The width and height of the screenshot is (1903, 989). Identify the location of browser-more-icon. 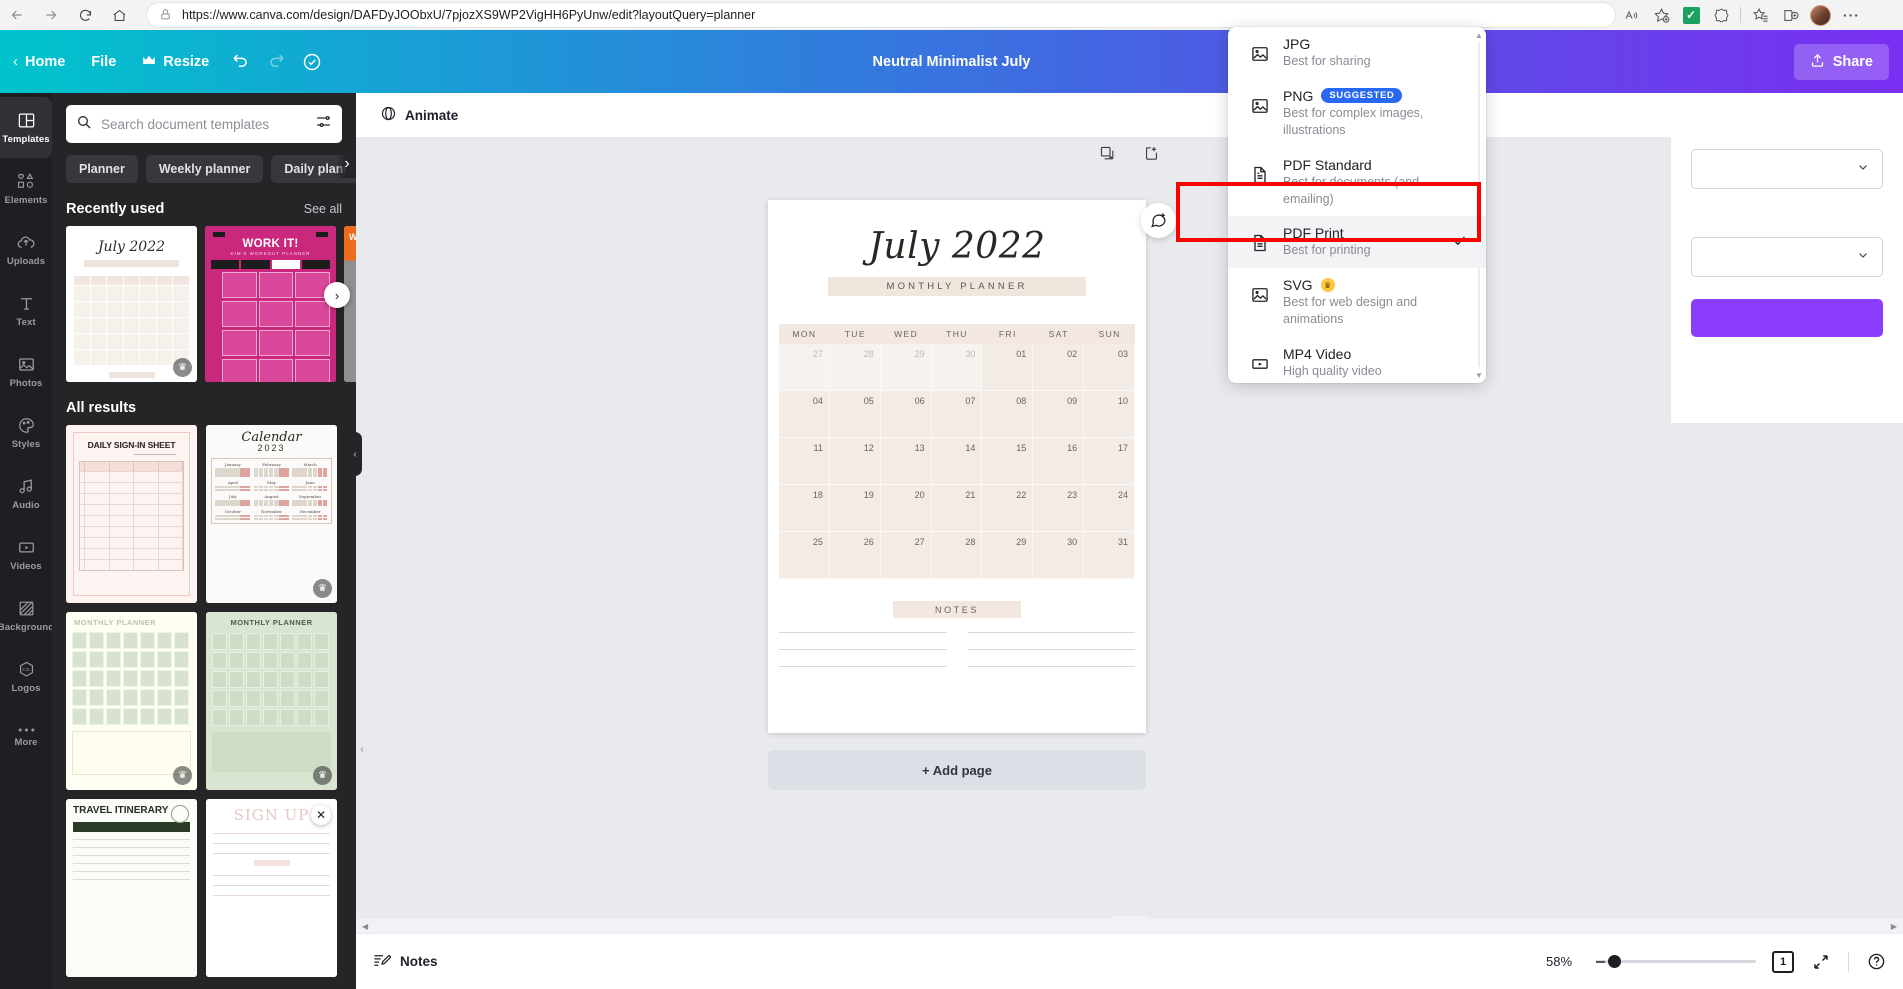
(1850, 15).